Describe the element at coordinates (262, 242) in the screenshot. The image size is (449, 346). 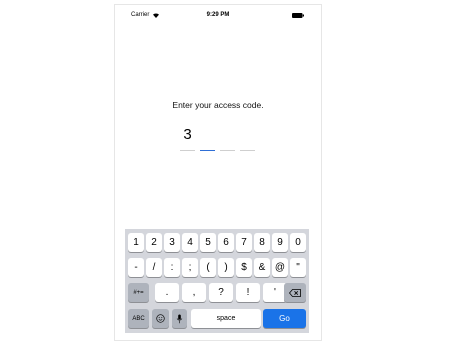
I see `key-8: 8` at that location.